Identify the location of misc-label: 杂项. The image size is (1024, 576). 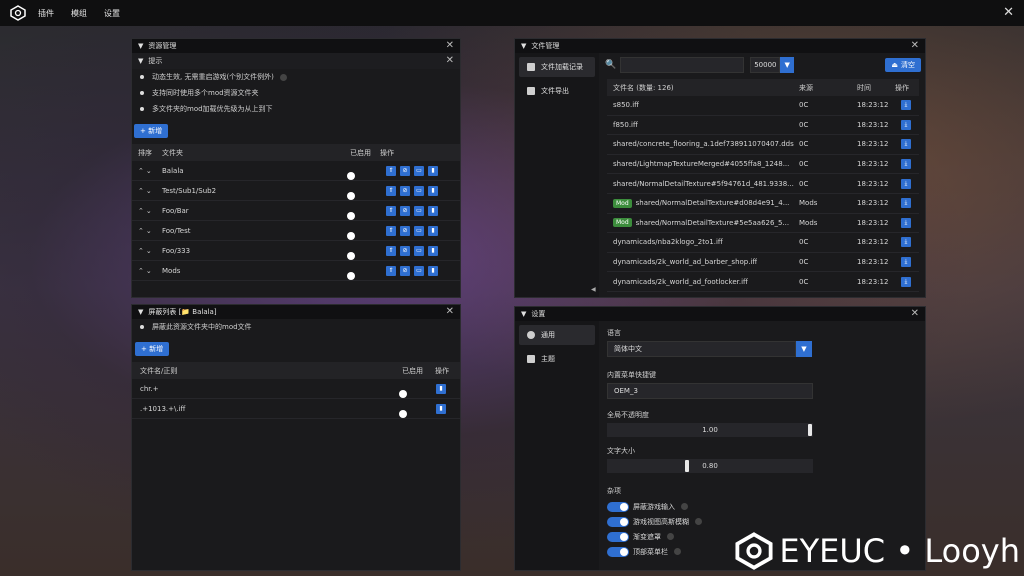
(614, 491).